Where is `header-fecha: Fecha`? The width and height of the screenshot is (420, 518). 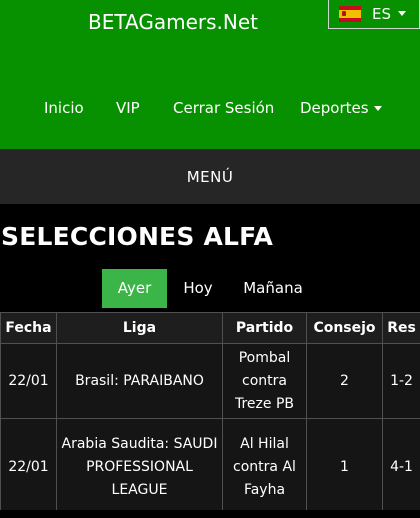
header-fecha: Fecha is located at coordinates (28, 328).